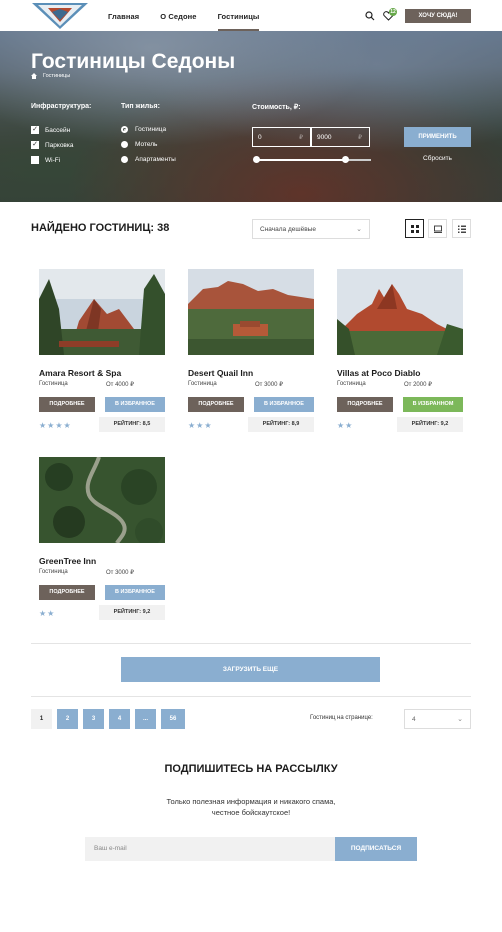 The height and width of the screenshot is (932, 502). What do you see at coordinates (400, 374) in the screenshot?
I see `hotel-name: Villas at Poco Diablo` at bounding box center [400, 374].